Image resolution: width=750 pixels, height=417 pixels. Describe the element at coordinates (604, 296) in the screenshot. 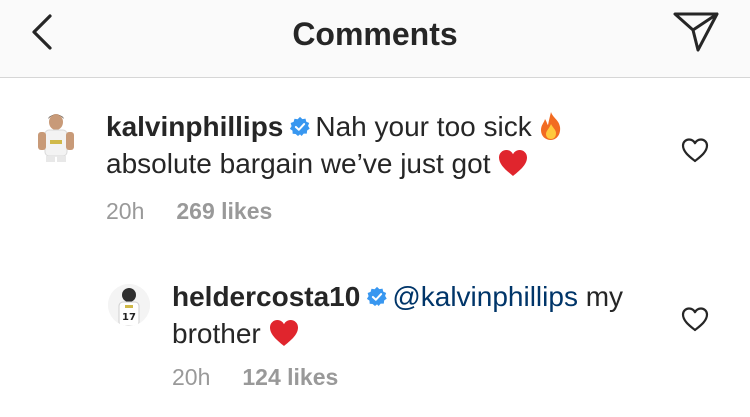

I see `comment-text-line: my` at that location.